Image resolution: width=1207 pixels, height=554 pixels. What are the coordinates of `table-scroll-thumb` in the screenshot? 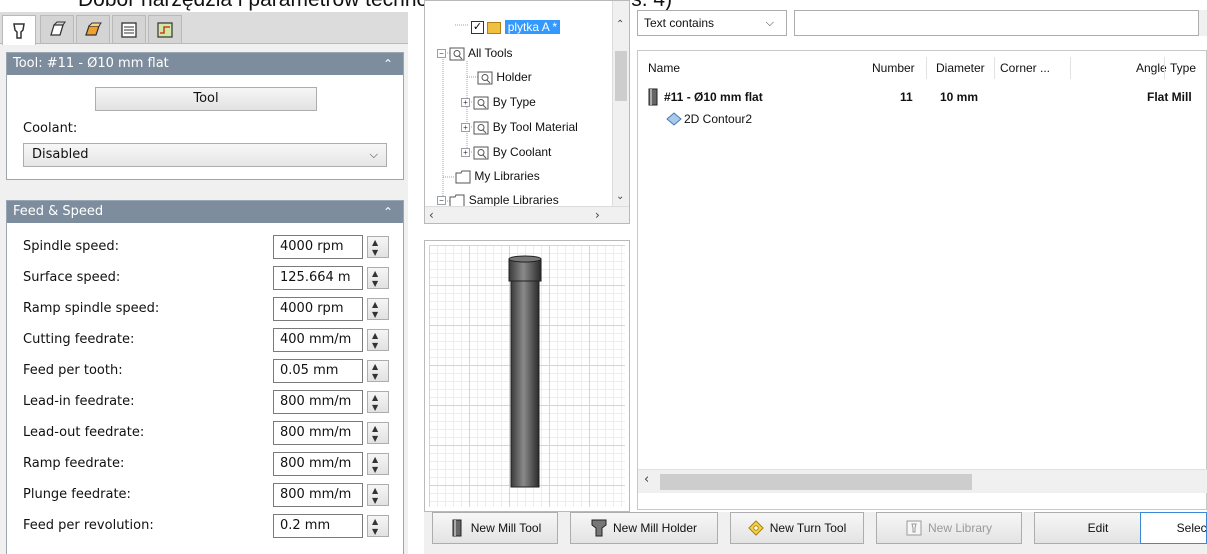 It's located at (816, 482).